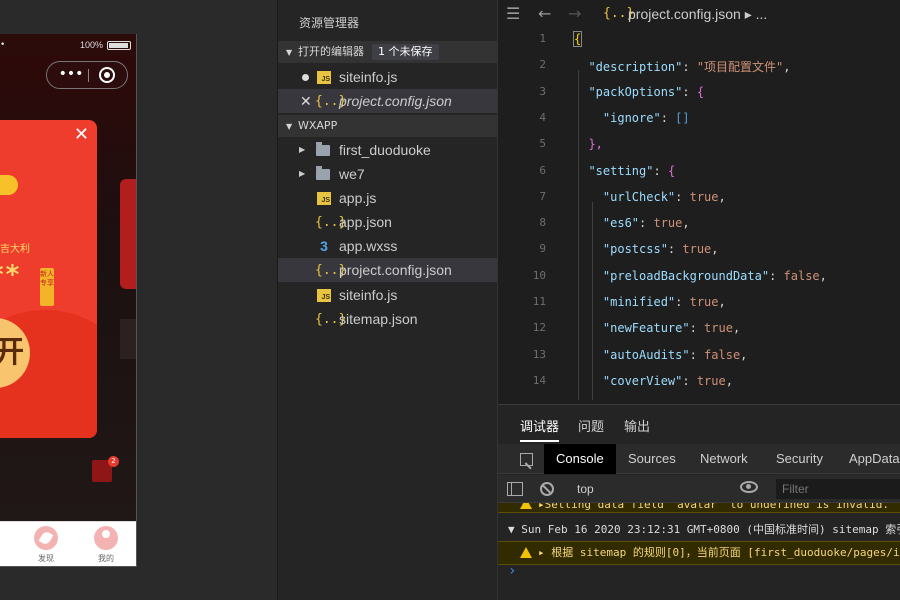 This screenshot has height=600, width=900. I want to click on clear-console-icon, so click(547, 489).